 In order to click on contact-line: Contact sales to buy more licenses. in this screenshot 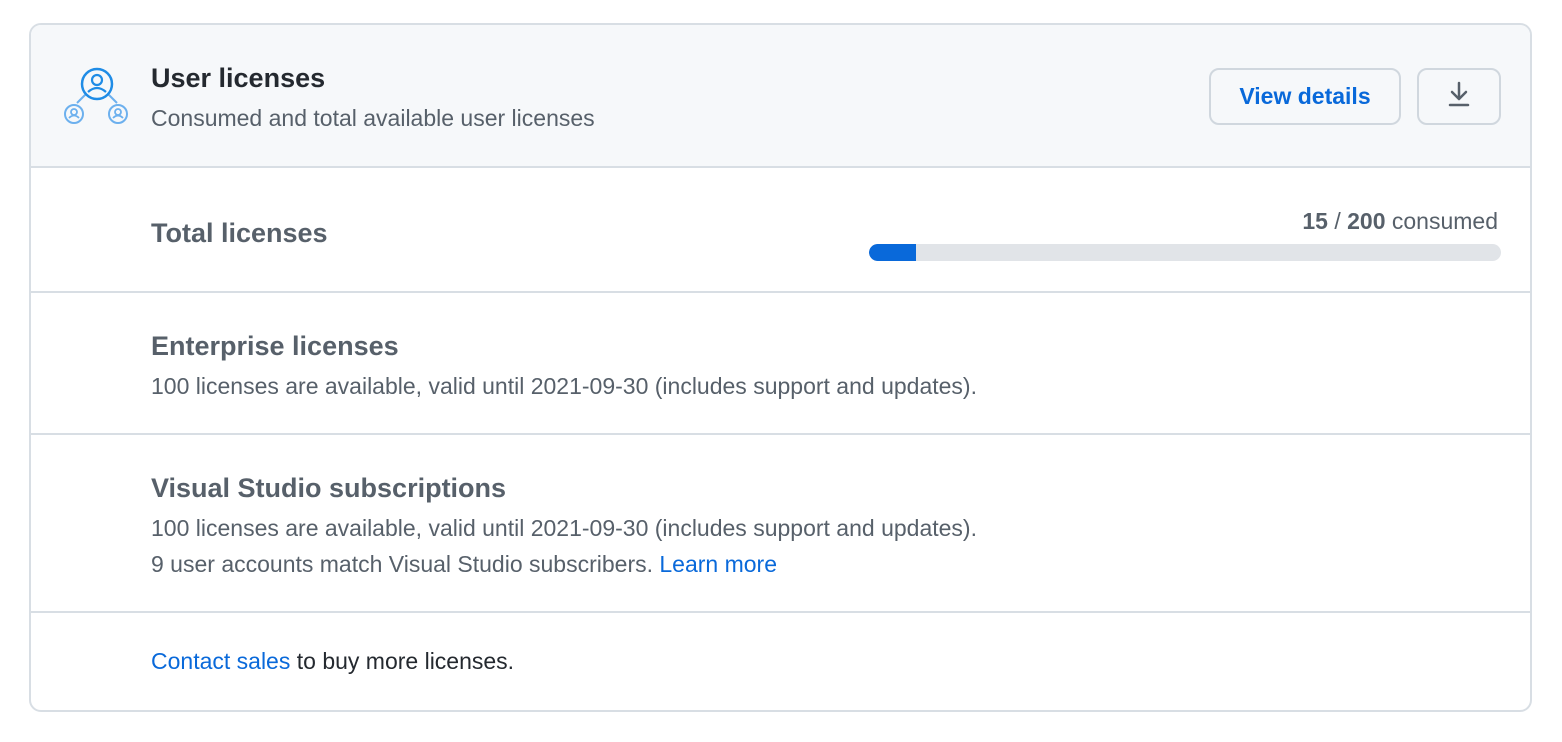, I will do `click(332, 661)`.